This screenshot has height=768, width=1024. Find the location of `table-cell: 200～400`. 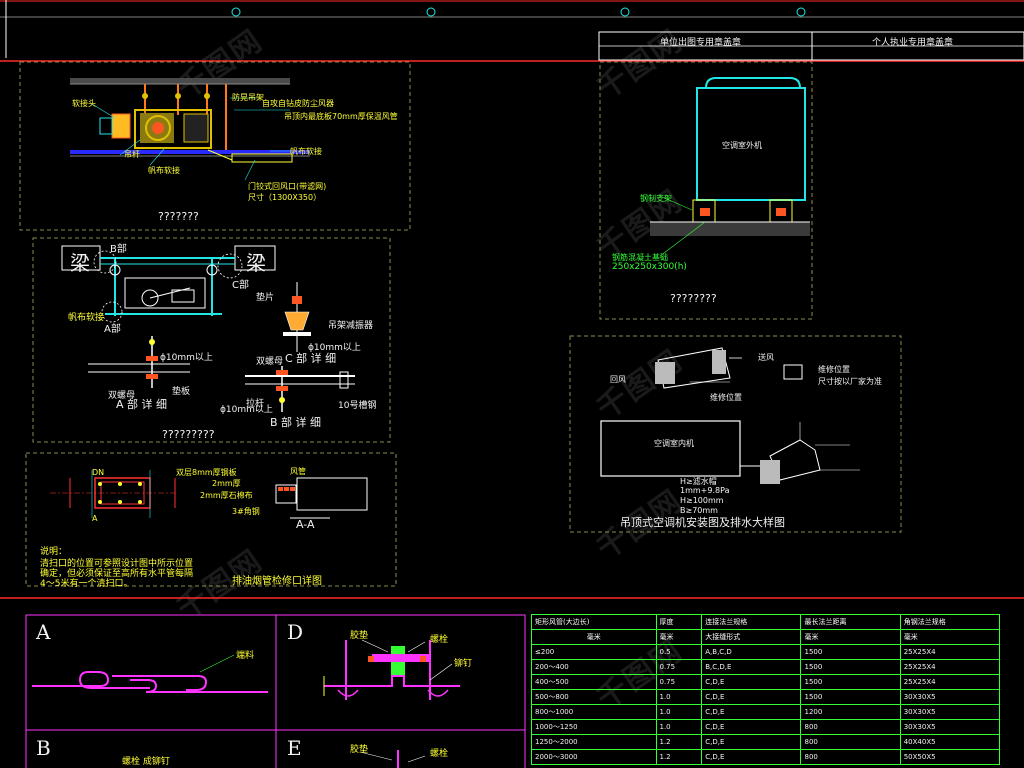

table-cell: 200～400 is located at coordinates (594, 667).